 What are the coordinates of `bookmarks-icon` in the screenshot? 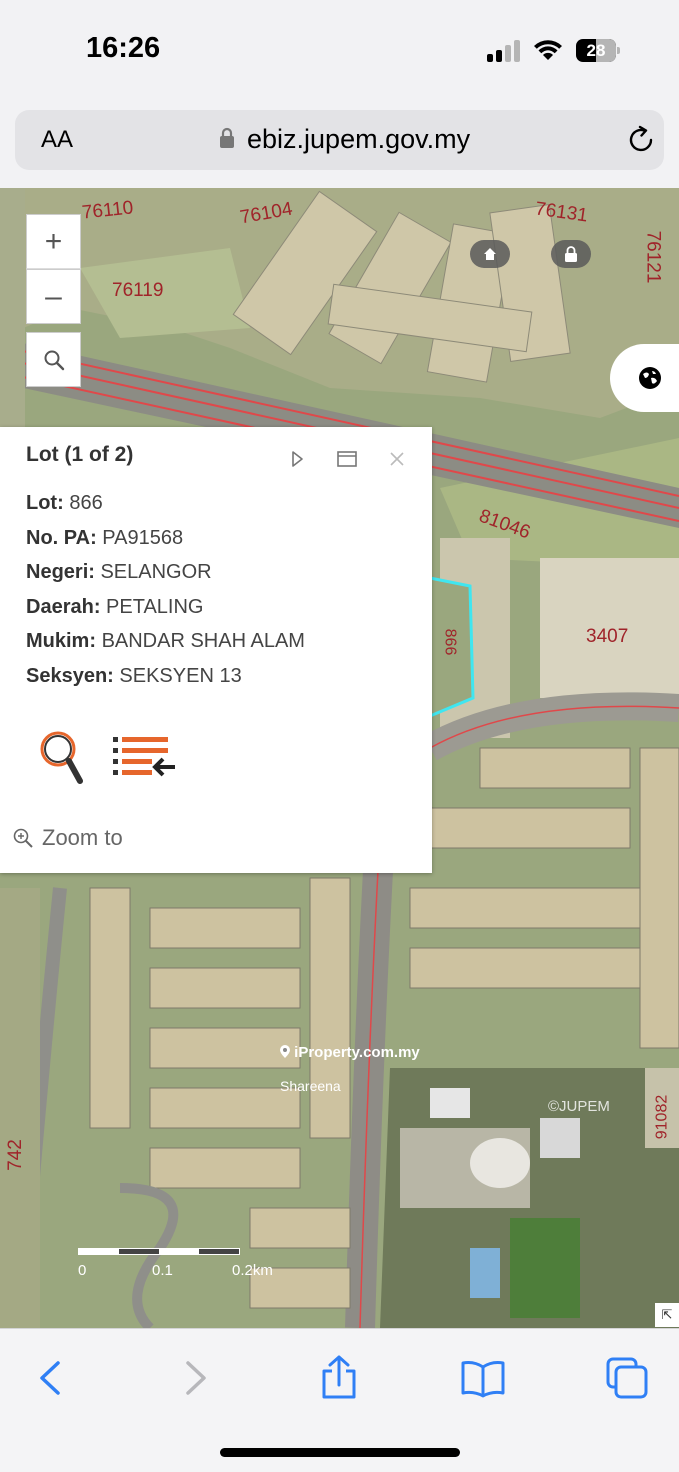 It's located at (483, 1378).